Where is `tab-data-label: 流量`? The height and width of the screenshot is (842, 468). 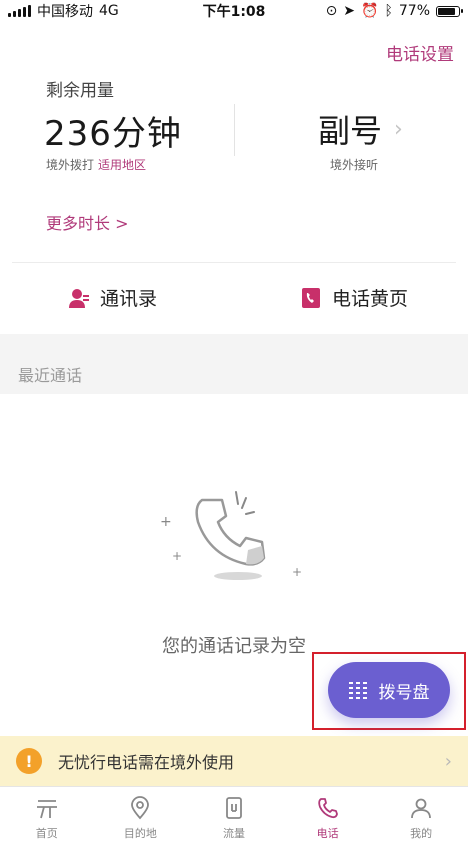
tab-data-label: 流量 is located at coordinates (233, 833).